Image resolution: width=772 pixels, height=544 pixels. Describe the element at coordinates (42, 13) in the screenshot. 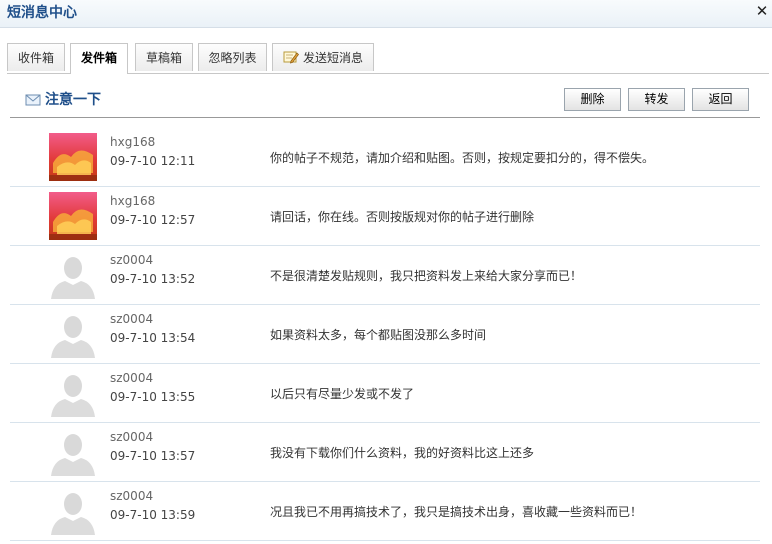

I see `window-title: 短消息中心` at that location.